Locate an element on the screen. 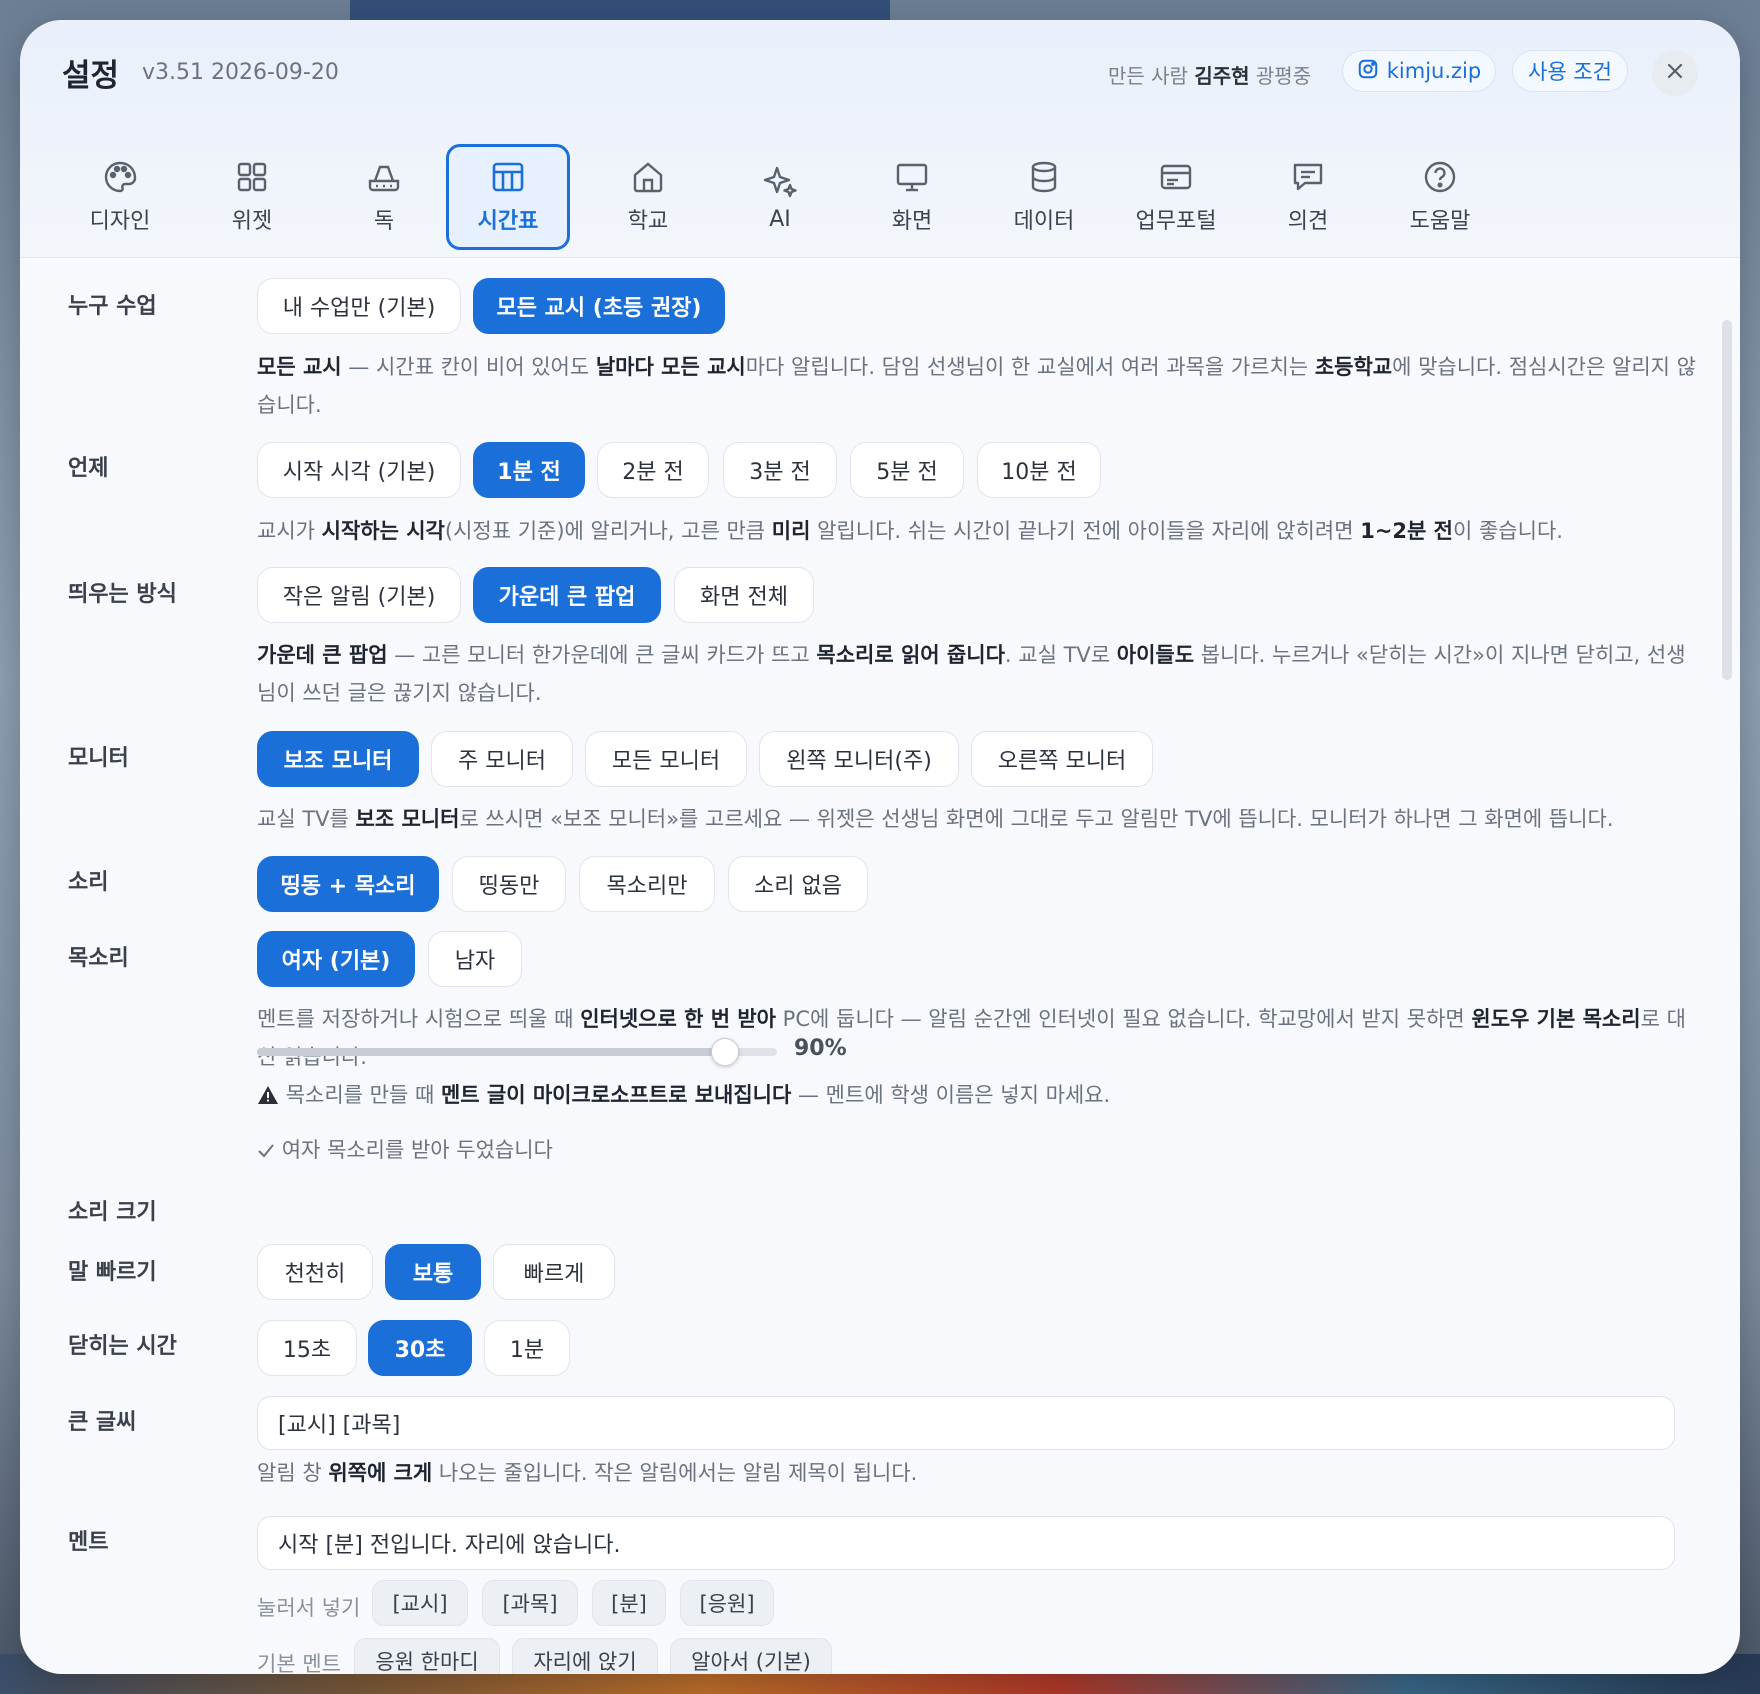  when-option-2min: 2분 전 is located at coordinates (653, 470).